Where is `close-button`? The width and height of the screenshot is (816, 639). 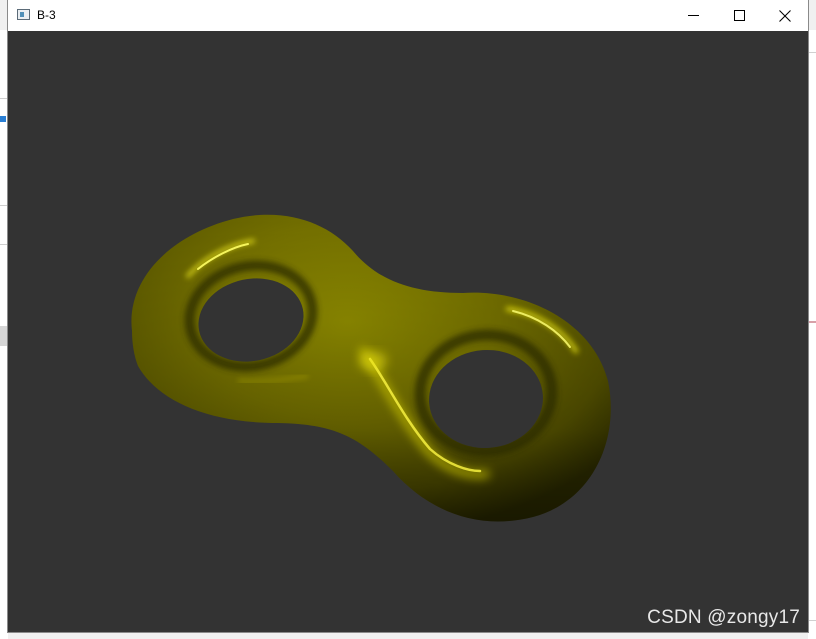
close-button is located at coordinates (785, 15).